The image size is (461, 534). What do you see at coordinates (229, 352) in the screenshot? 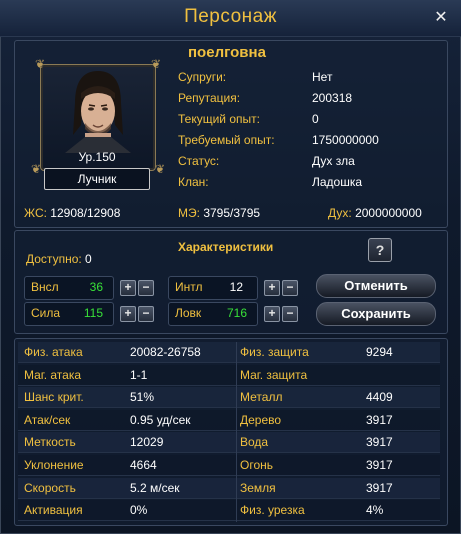
I see `table-row: Физ. атака 20082-26758 Физ. защита 9294` at bounding box center [229, 352].